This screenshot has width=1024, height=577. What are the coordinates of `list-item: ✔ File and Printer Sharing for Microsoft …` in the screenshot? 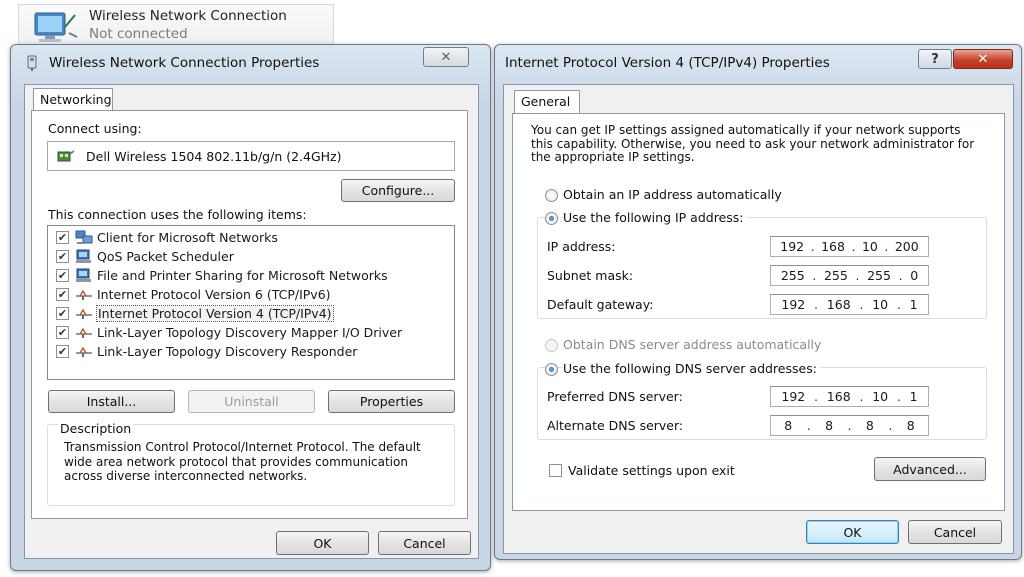 It's located at (222, 275).